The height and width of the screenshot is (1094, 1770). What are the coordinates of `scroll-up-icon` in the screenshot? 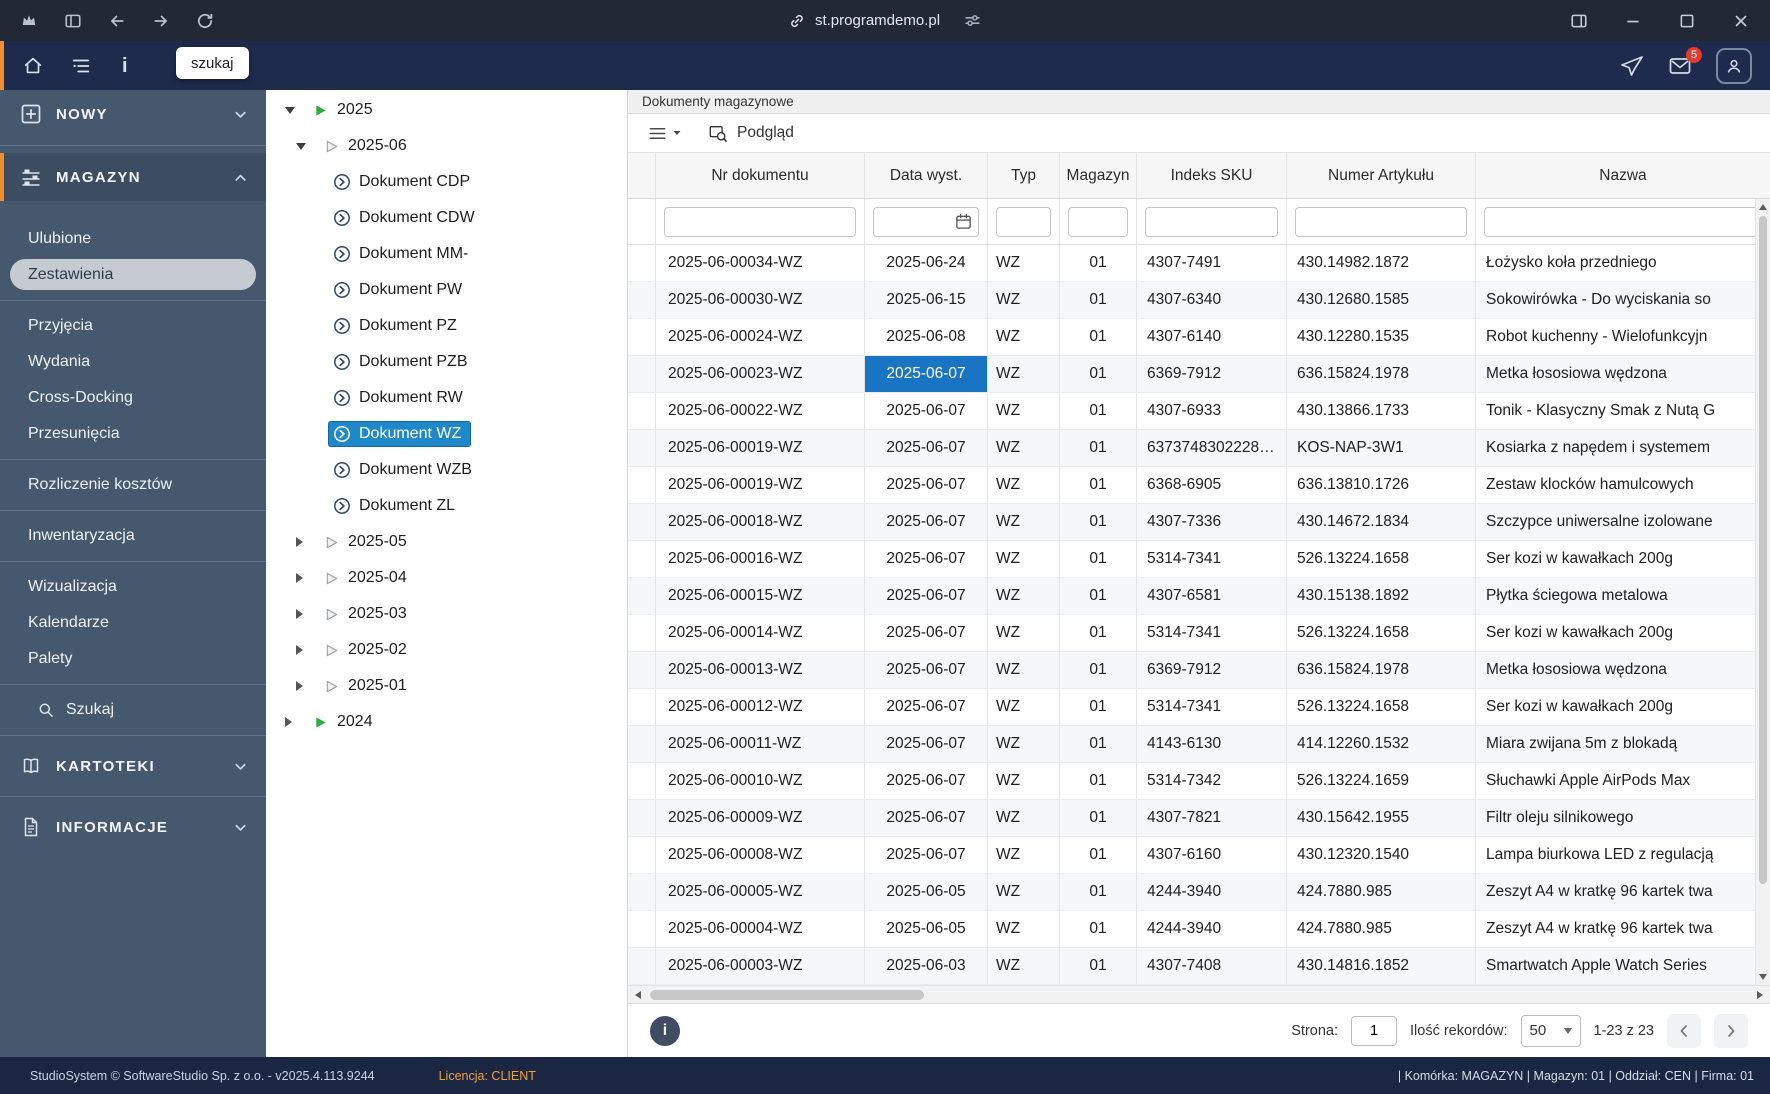 It's located at (1763, 207).